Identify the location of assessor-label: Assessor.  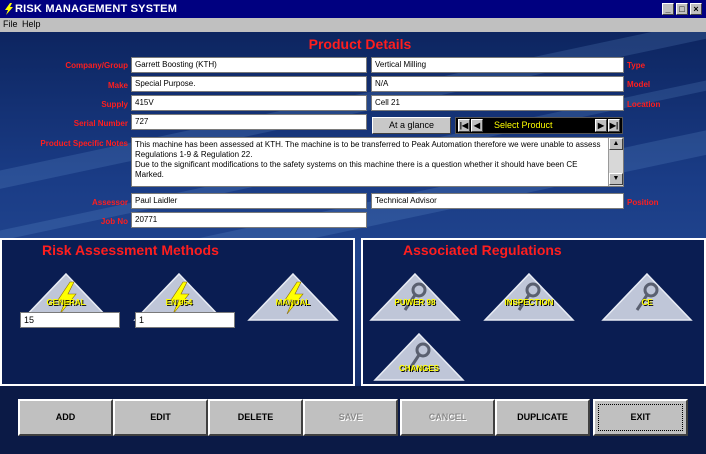
(109, 202).